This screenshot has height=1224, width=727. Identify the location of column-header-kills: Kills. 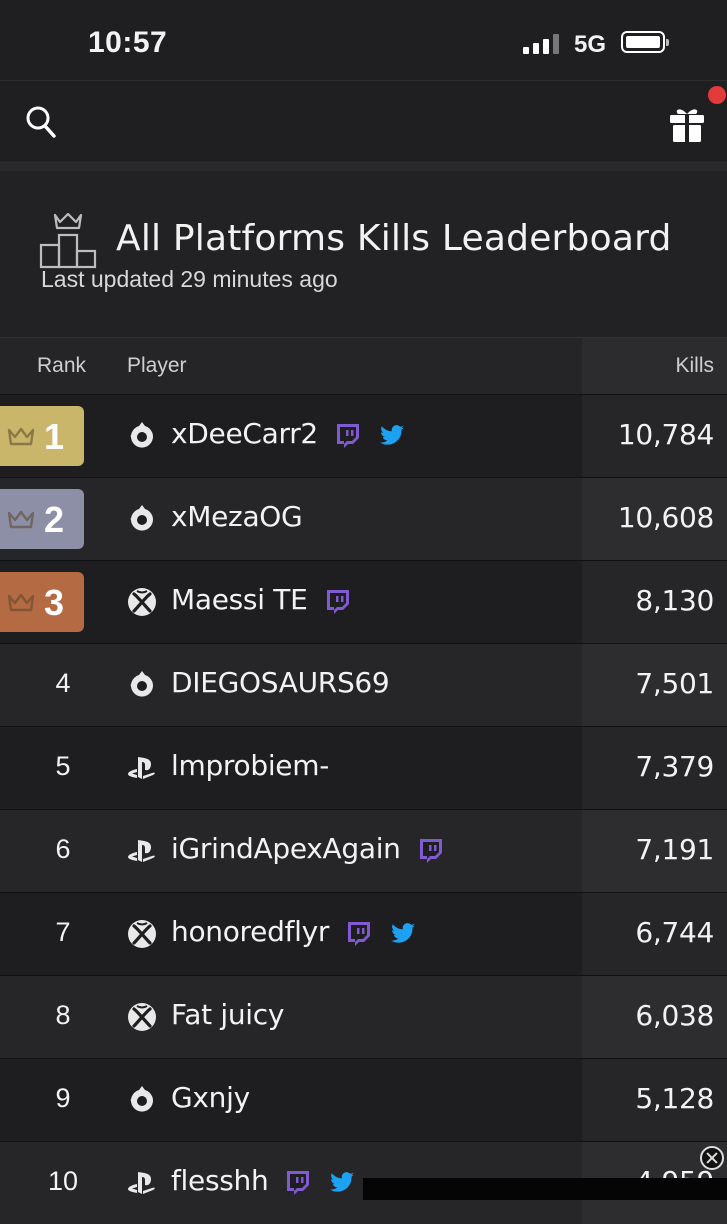
(694, 366).